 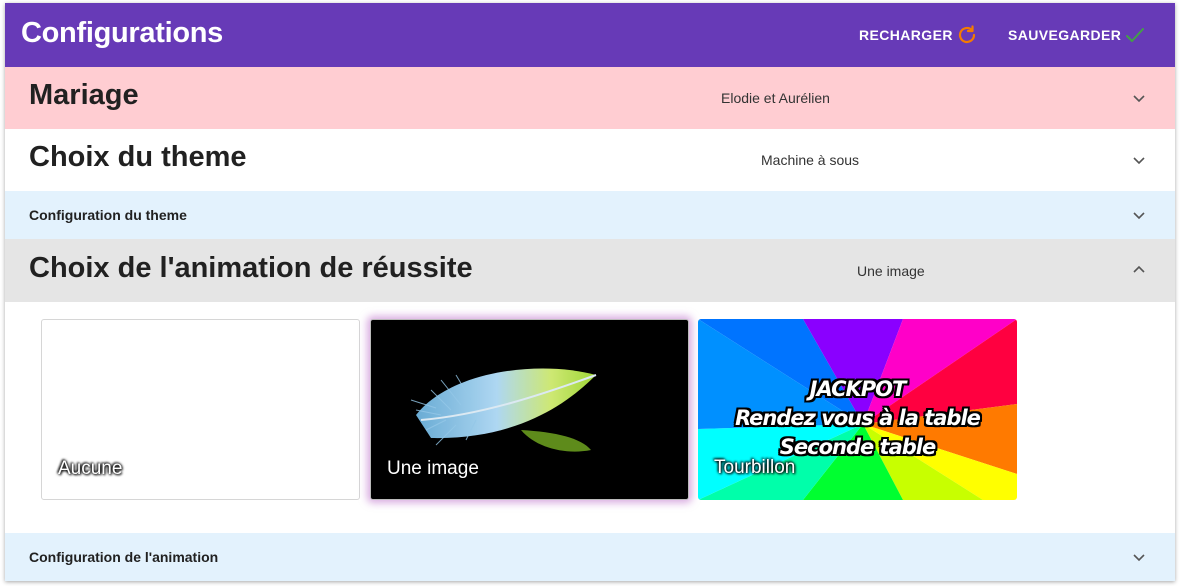 What do you see at coordinates (590, 98) in the screenshot?
I see `section-mariage: Mariage Elodie et Aurélien` at bounding box center [590, 98].